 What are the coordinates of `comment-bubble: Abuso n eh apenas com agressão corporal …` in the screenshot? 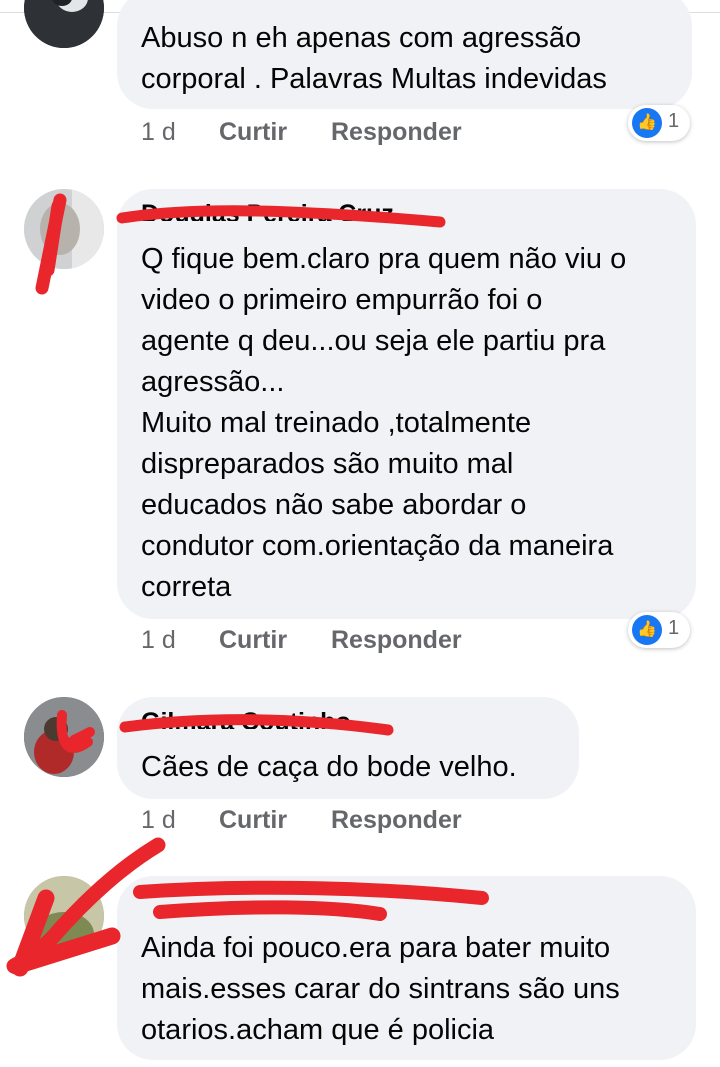 It's located at (404, 54).